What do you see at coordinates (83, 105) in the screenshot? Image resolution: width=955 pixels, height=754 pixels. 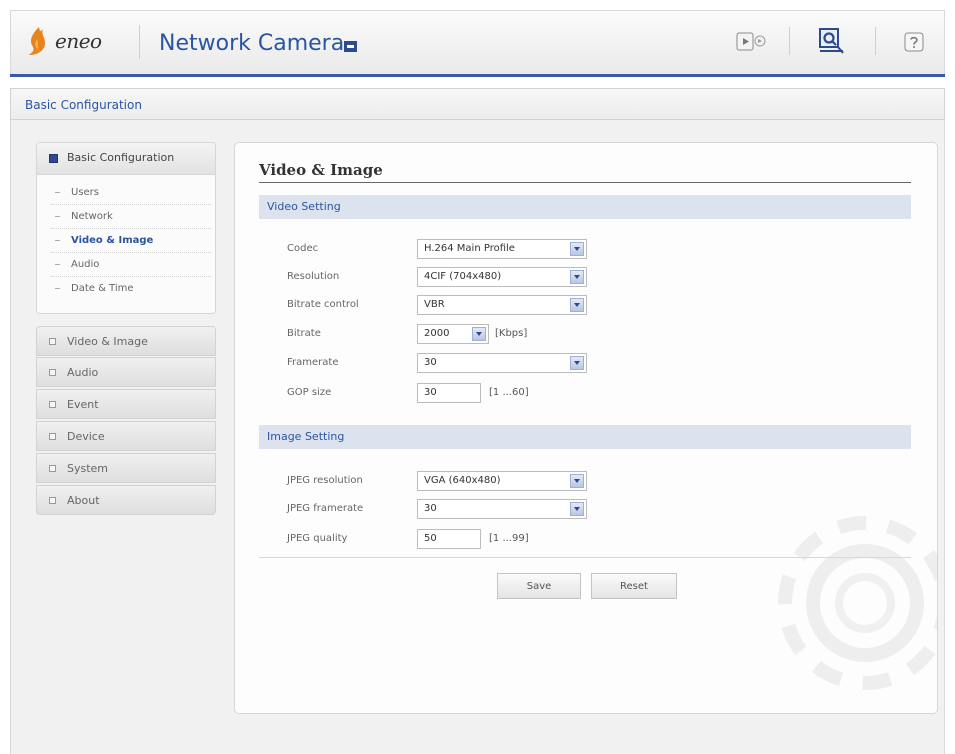 I see `breadcrumb-text: Basic Configuration` at bounding box center [83, 105].